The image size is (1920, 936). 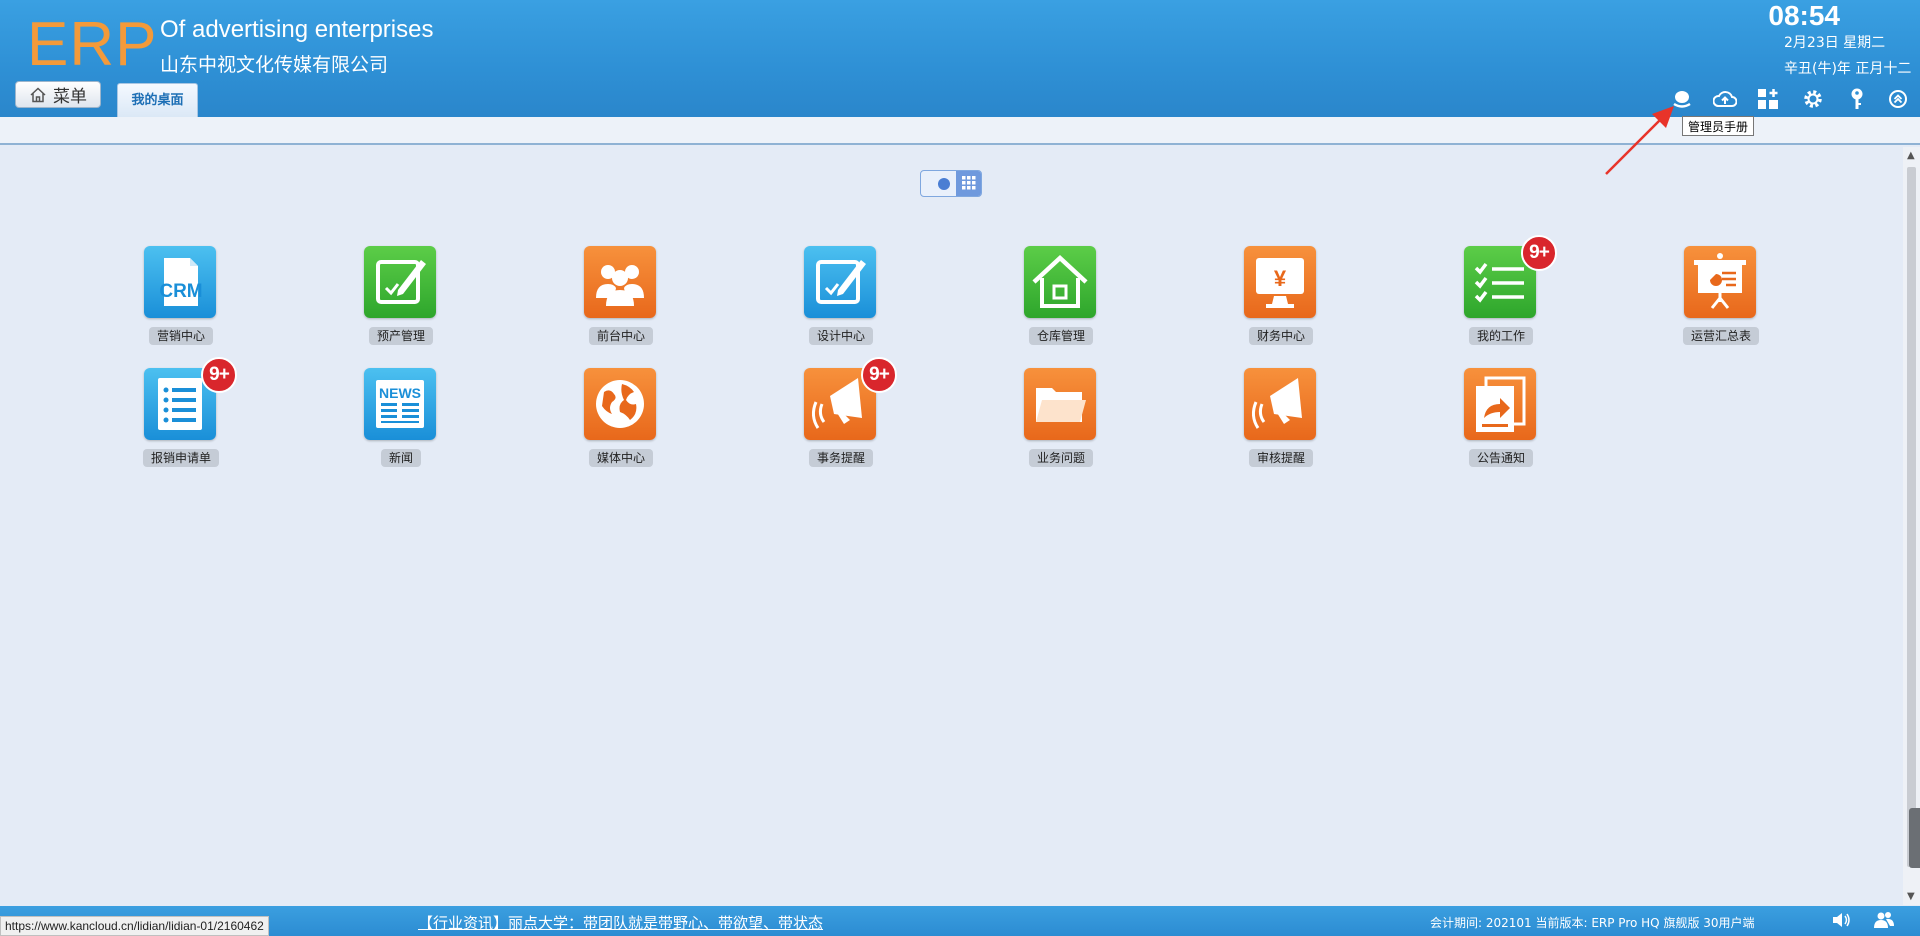 I want to click on app-label: 事务提醒, so click(x=841, y=458).